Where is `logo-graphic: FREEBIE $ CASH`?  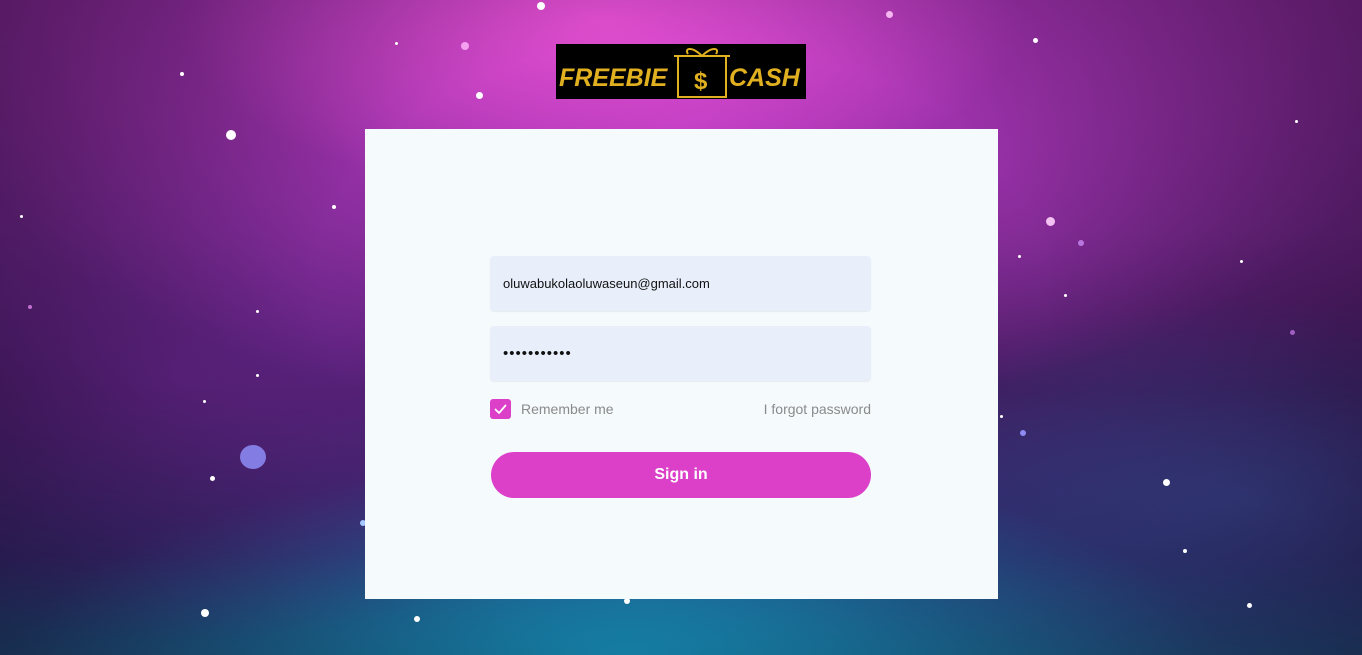 logo-graphic: FREEBIE $ CASH is located at coordinates (680, 73).